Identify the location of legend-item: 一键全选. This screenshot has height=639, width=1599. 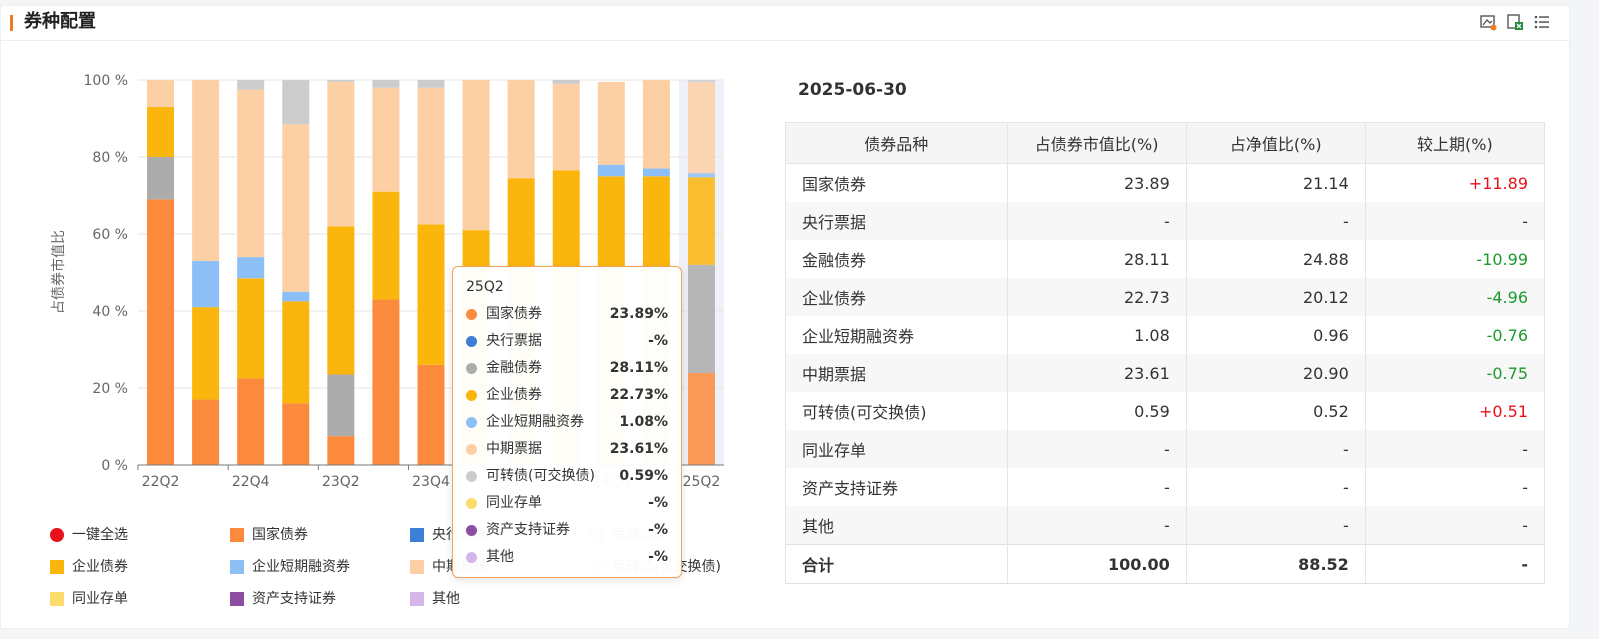
(89, 535).